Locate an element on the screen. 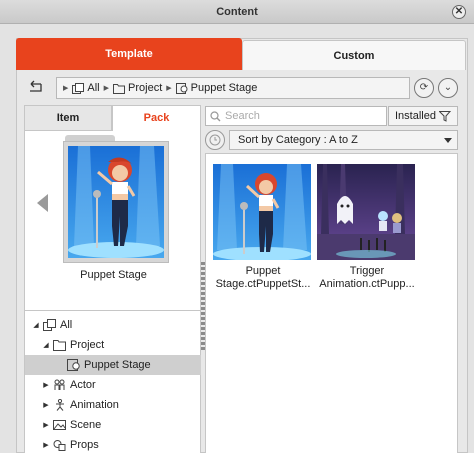  installed-filter-button: Installed is located at coordinates (423, 116).